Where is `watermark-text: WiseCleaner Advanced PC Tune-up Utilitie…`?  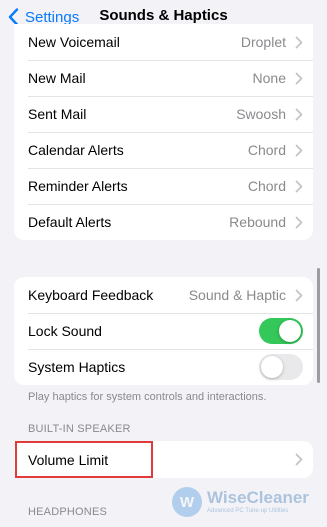 watermark-text: WiseCleaner Advanced PC Tune-up Utilitie… is located at coordinates (258, 502).